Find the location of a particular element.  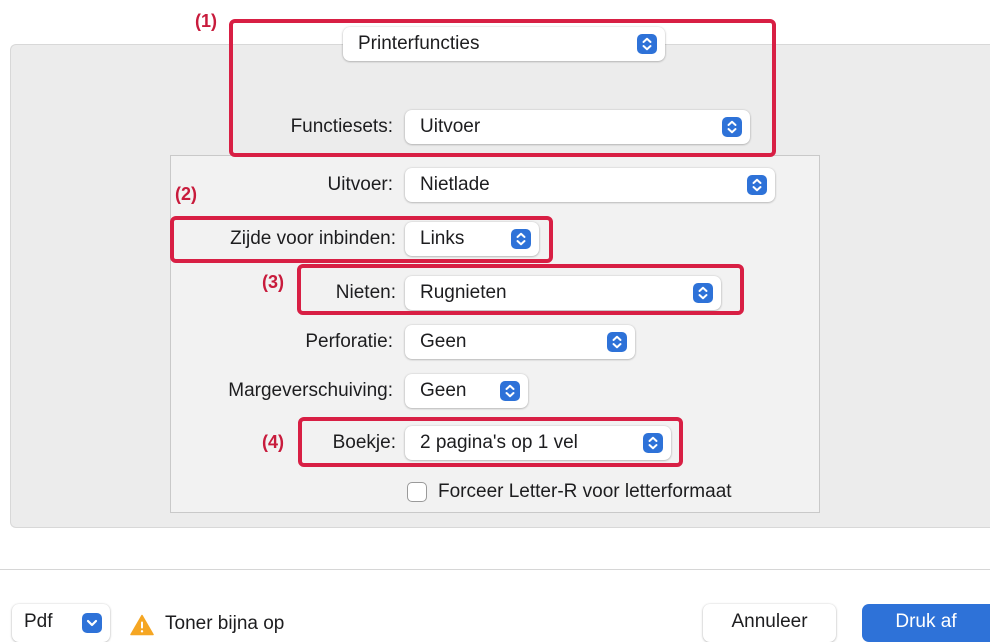

cancel-button: Annuleer is located at coordinates (769, 623).